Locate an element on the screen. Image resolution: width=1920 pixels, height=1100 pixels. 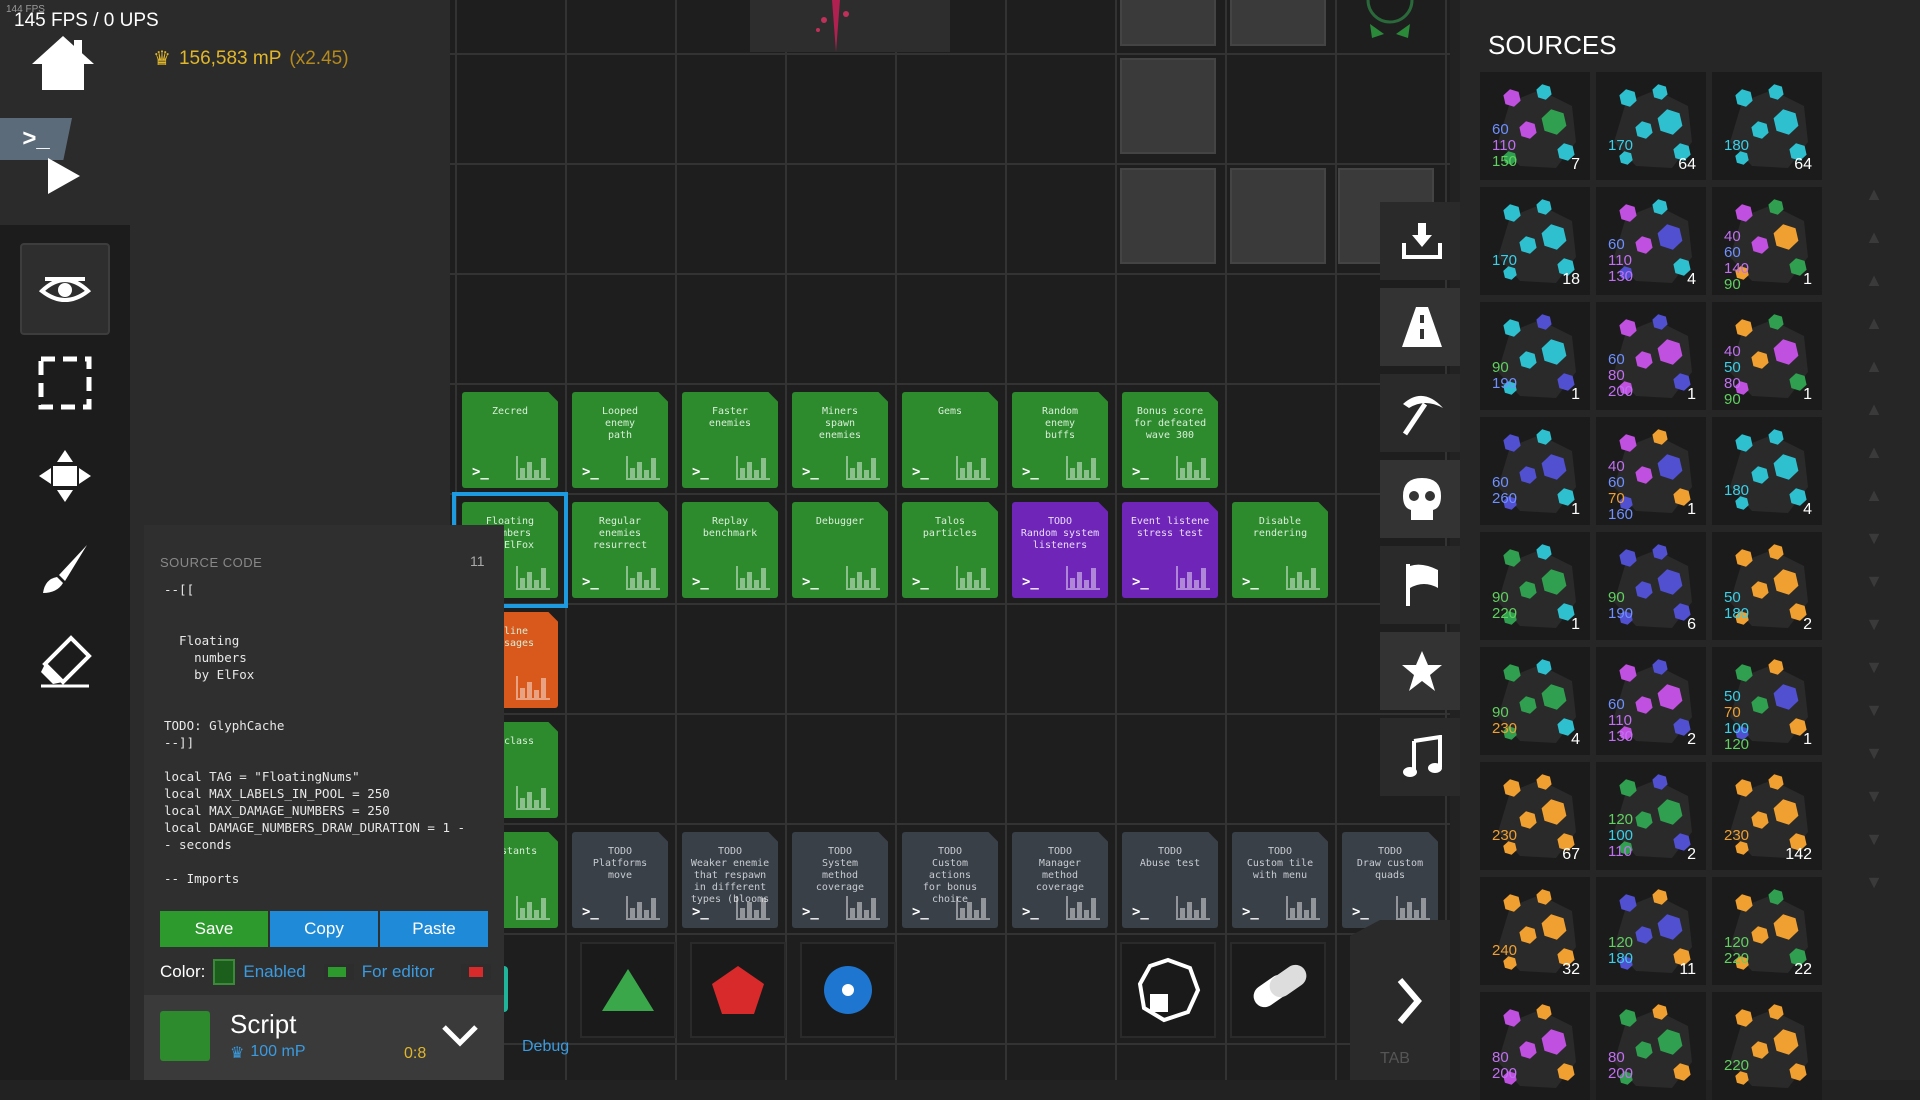
cell-shape-tile is located at coordinates (1168, 990).